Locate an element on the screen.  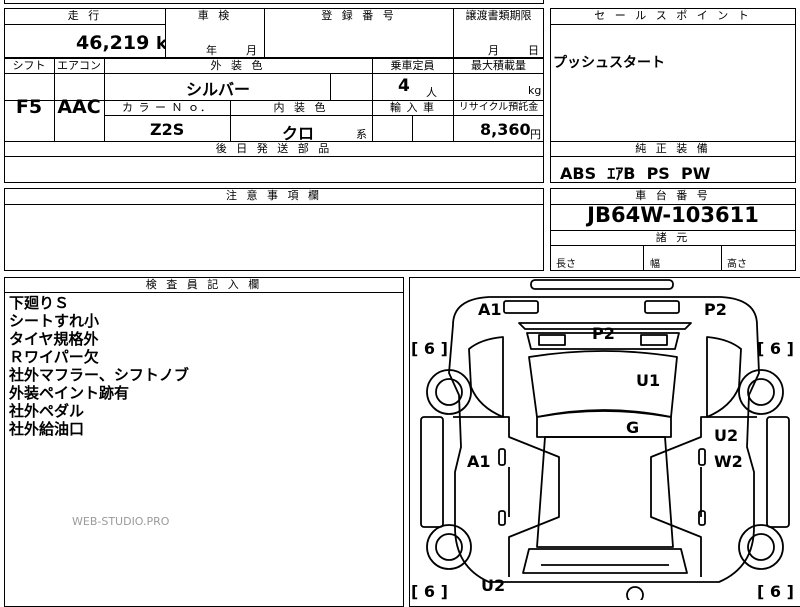
damage-mark-u2-bottom: U2 is located at coordinates (493, 585).